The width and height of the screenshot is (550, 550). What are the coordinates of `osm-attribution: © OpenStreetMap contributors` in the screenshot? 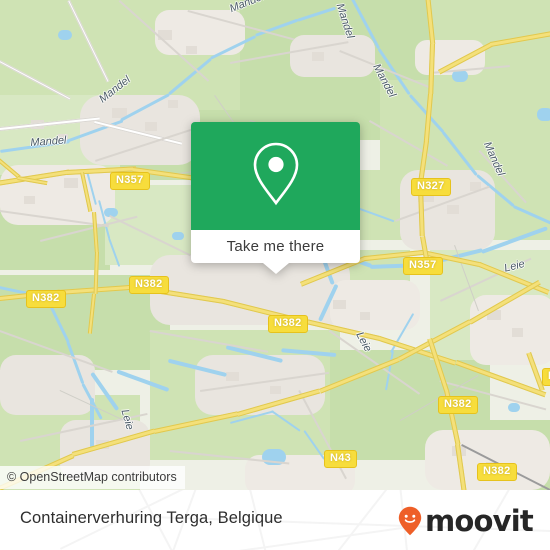 It's located at (92, 477).